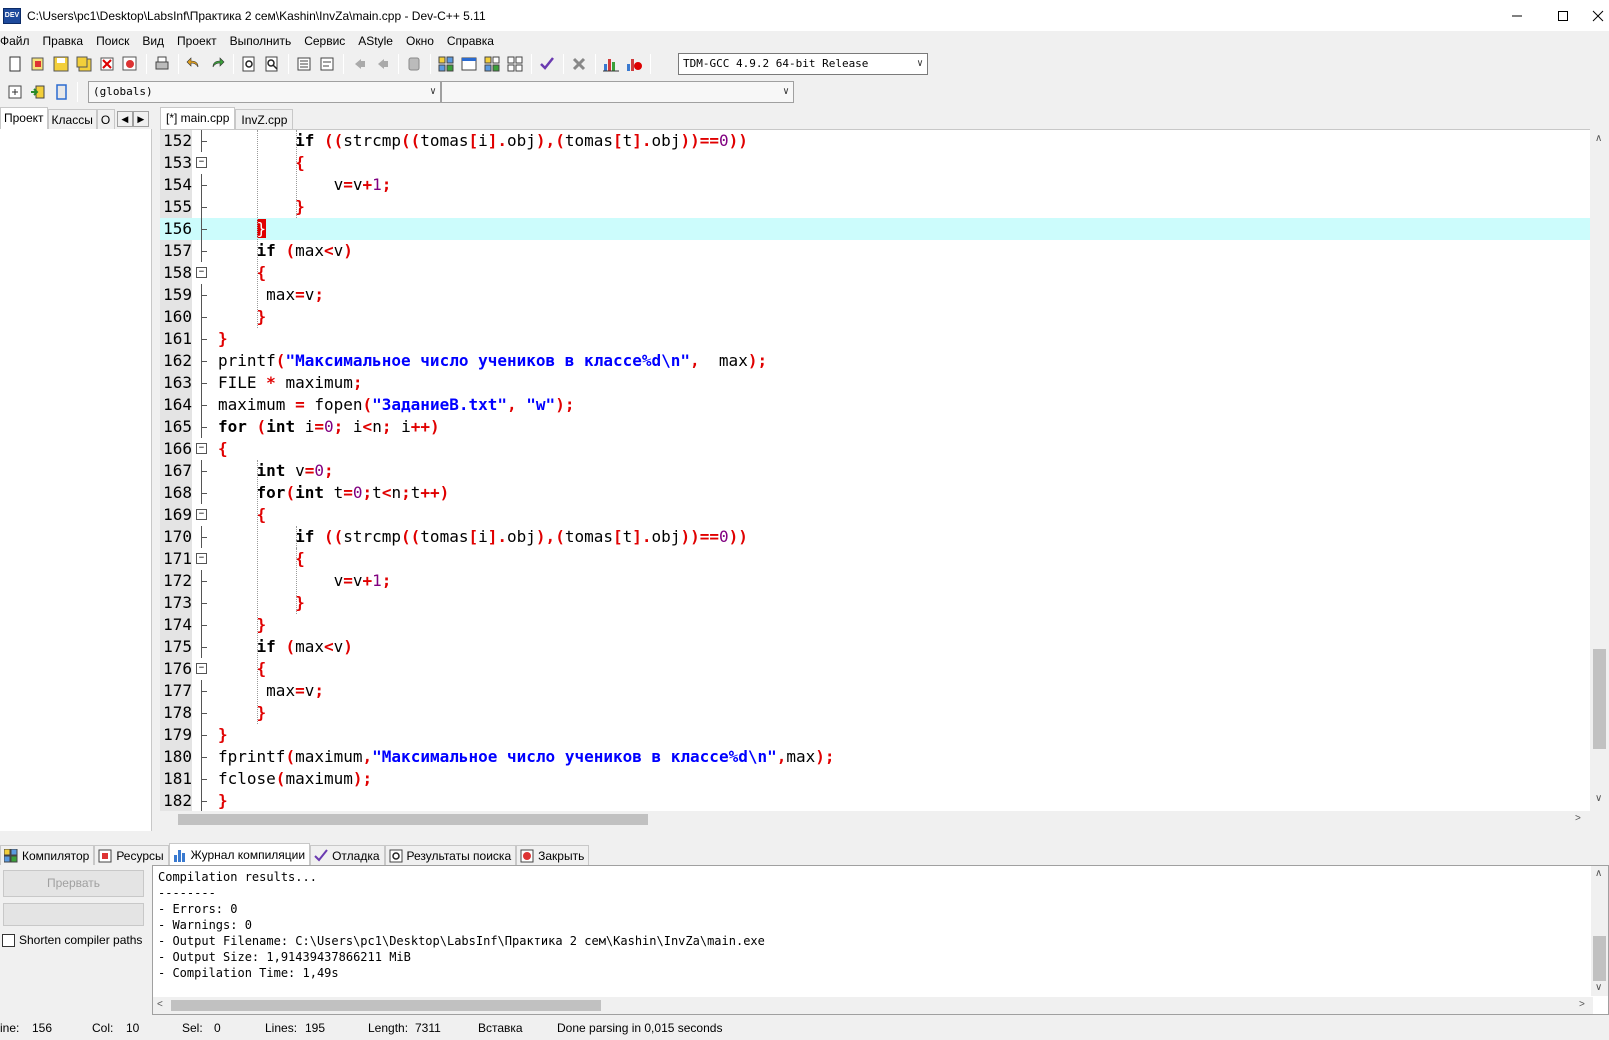 Image resolution: width=1609 pixels, height=1040 pixels. Describe the element at coordinates (47, 855) in the screenshot. I see `tab-compiler: Компилятор` at that location.